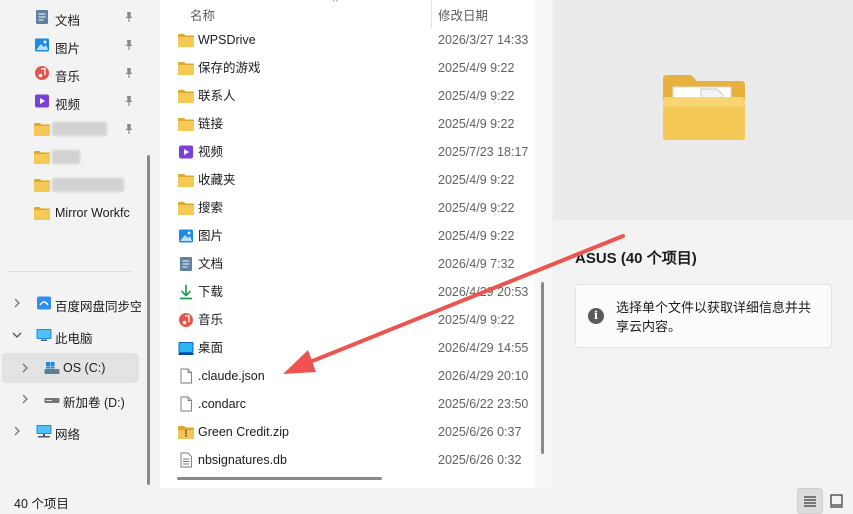  Describe the element at coordinates (211, 208) in the screenshot. I see `file-name: 搜索` at that location.